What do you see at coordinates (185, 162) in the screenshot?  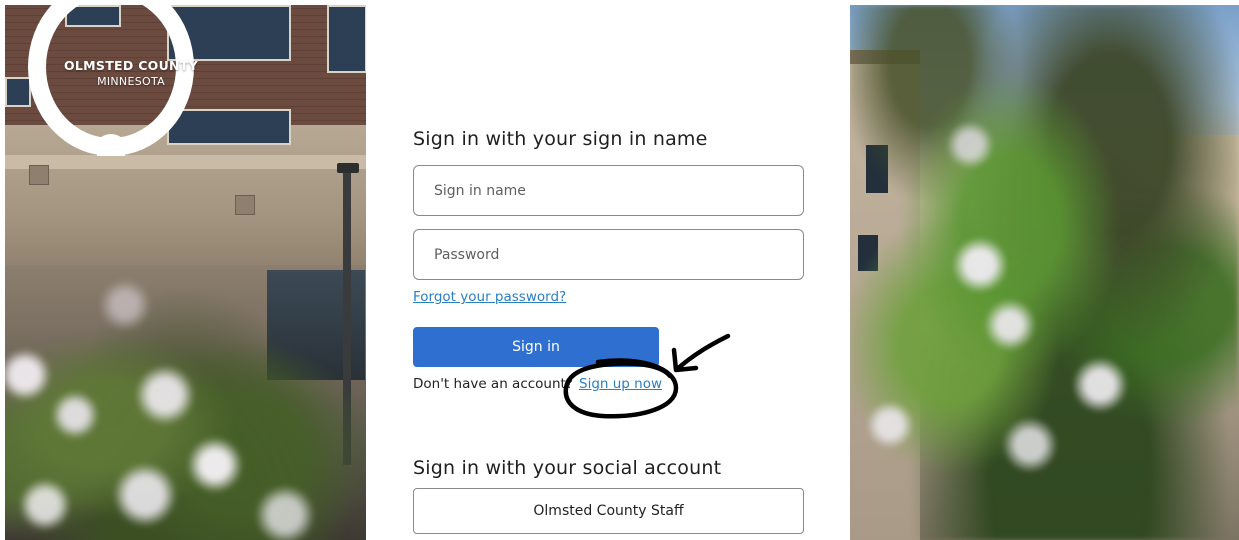 I see `building-band` at bounding box center [185, 162].